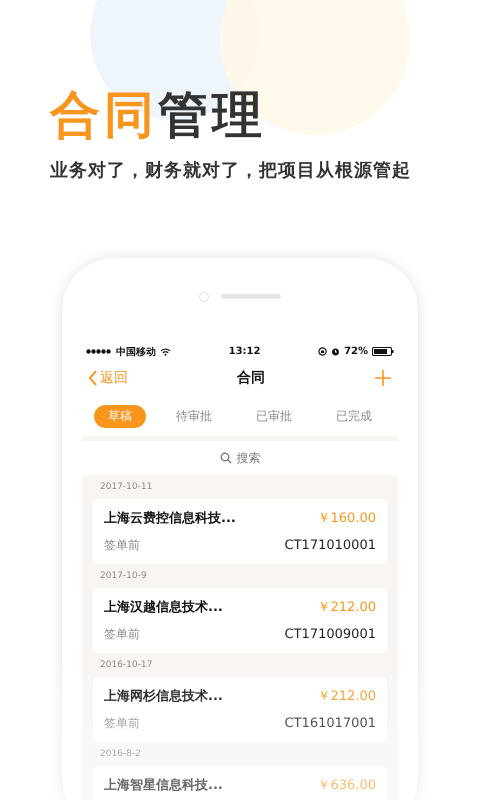 The image size is (480, 800). What do you see at coordinates (204, 297) in the screenshot?
I see `camera-icon` at bounding box center [204, 297].